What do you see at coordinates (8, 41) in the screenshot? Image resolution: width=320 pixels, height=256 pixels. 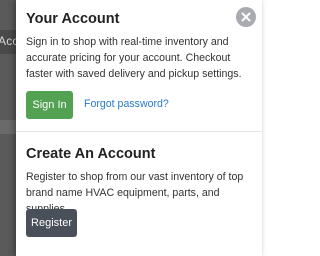 I see `backdrop-edge-text: Acc` at bounding box center [8, 41].